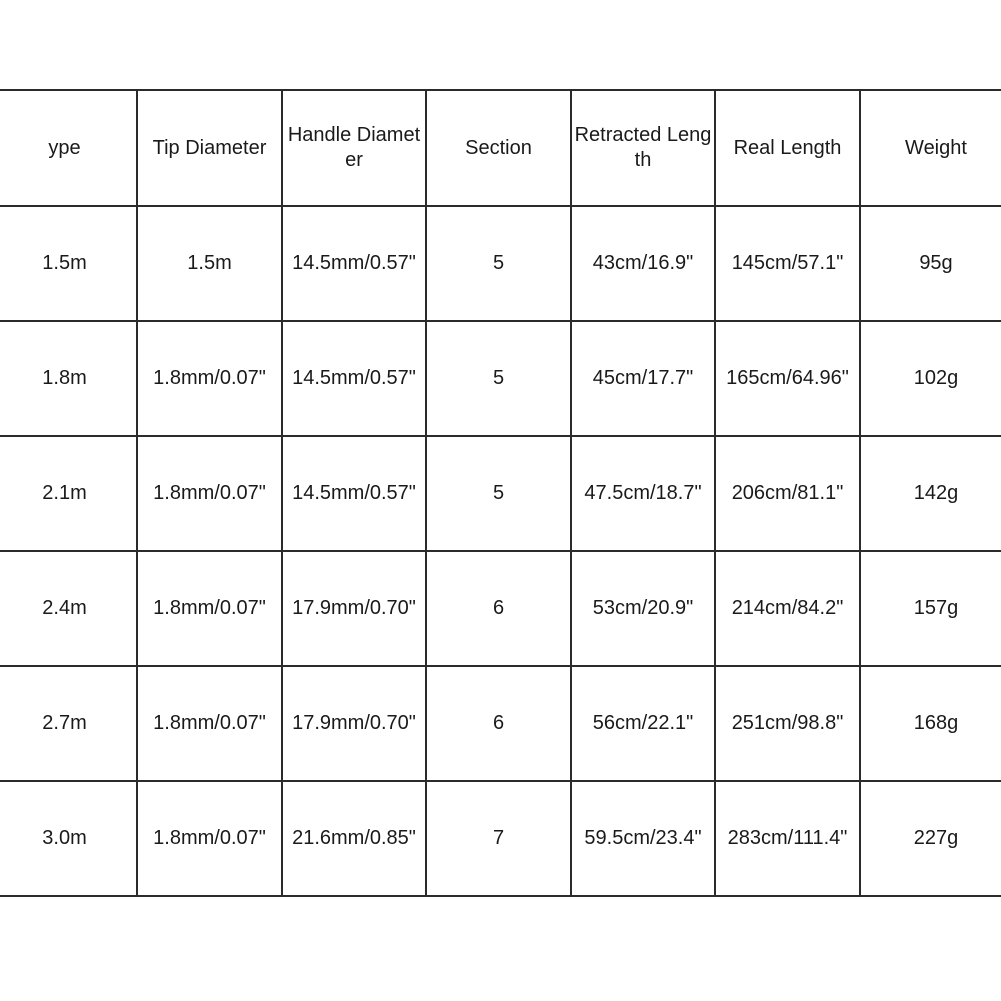  What do you see at coordinates (936, 147) in the screenshot?
I see `column-header-label: Weight` at bounding box center [936, 147].